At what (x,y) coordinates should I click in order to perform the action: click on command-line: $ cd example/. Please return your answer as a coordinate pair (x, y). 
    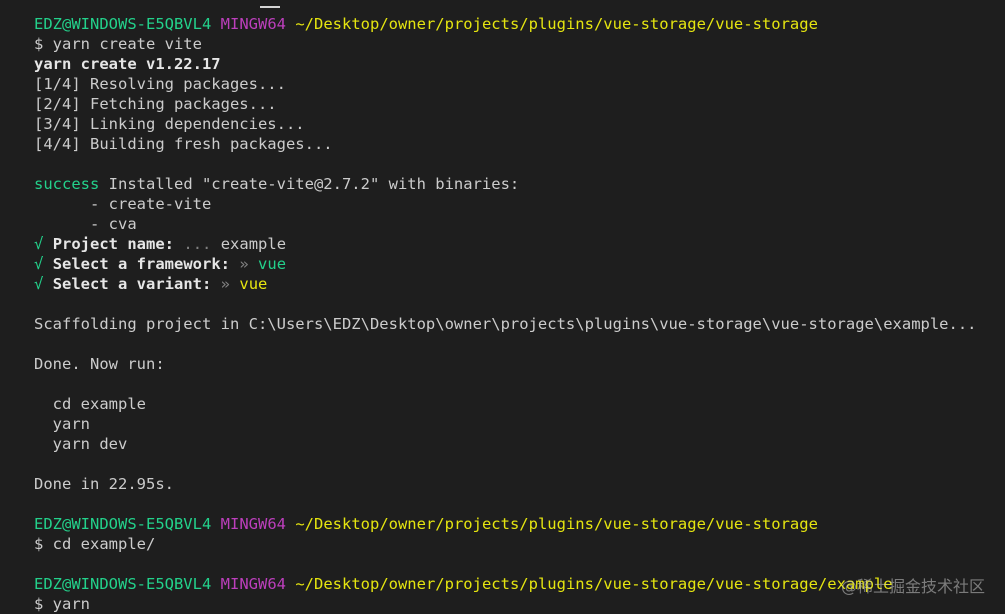
    Looking at the image, I should click on (95, 544).